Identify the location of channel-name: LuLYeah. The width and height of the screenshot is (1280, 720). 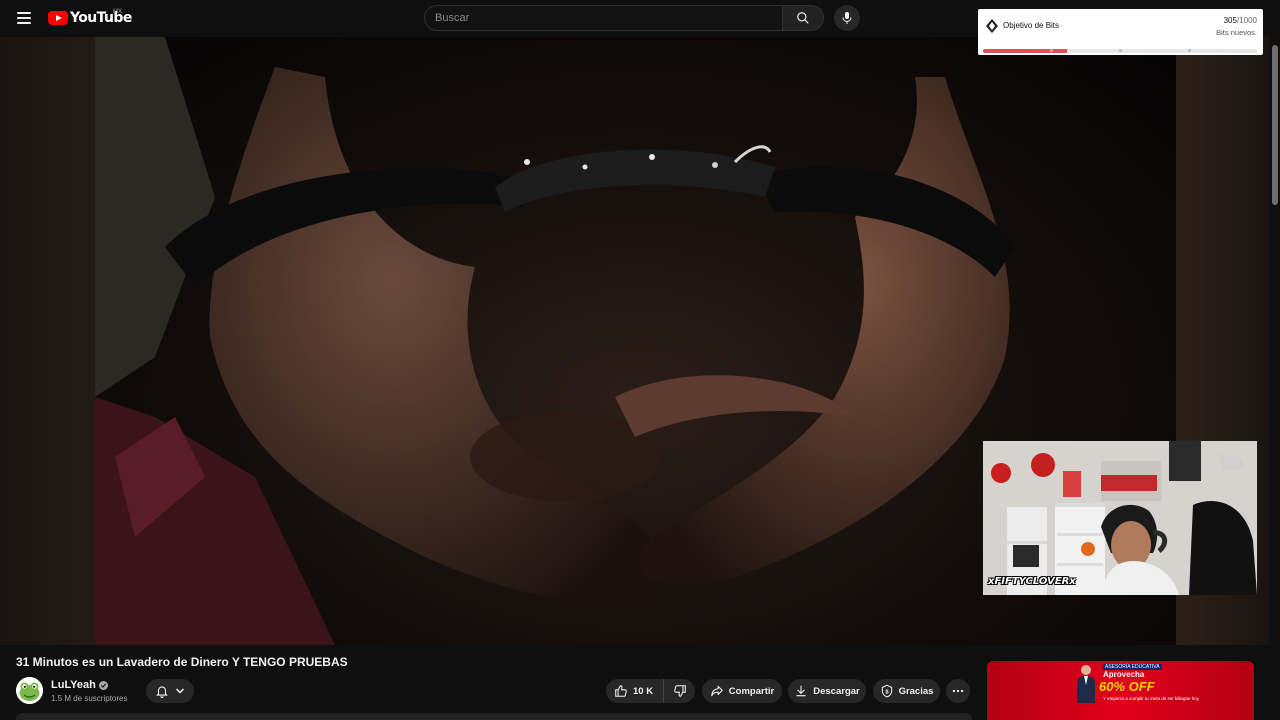
(79, 685).